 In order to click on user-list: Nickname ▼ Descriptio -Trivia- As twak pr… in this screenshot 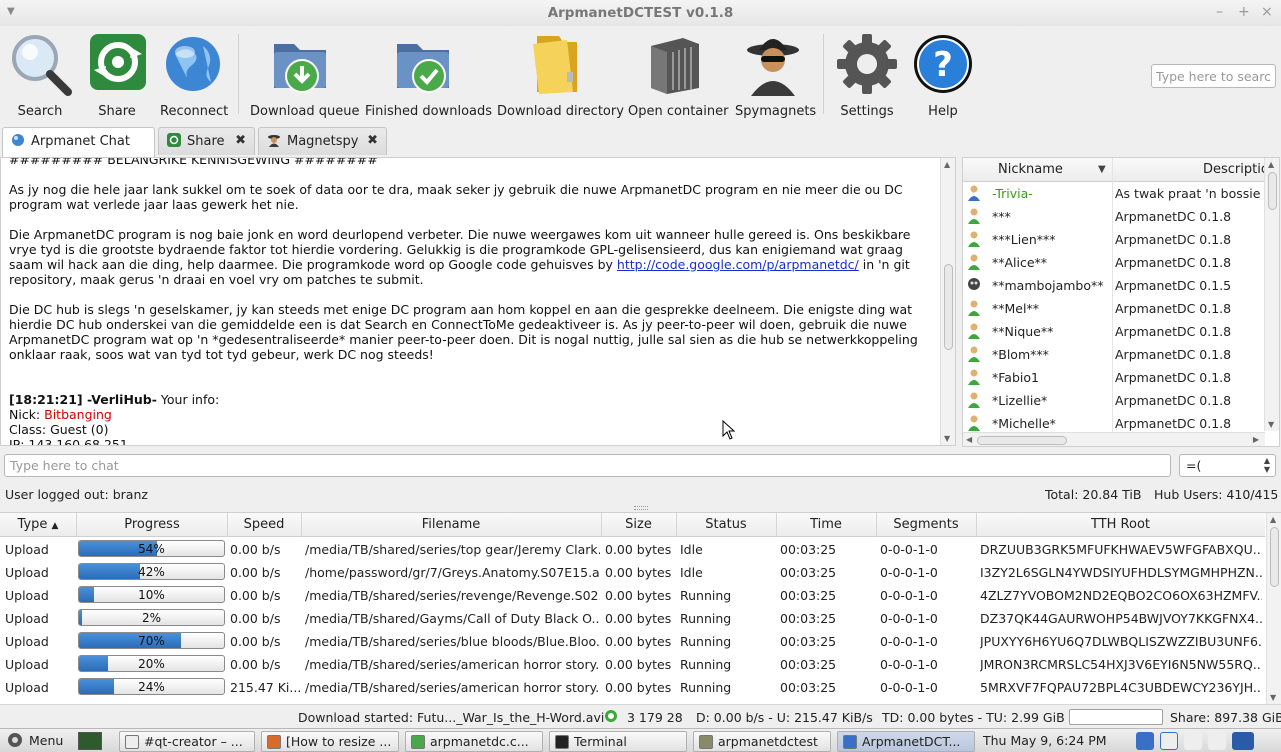, I will do `click(1121, 302)`.